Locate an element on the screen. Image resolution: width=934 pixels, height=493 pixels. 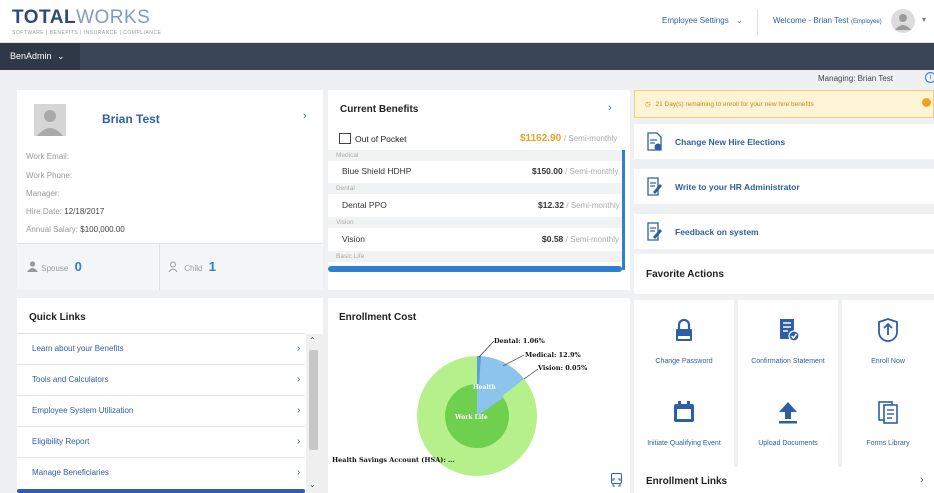
manager-label: Manager: is located at coordinates (43, 193).